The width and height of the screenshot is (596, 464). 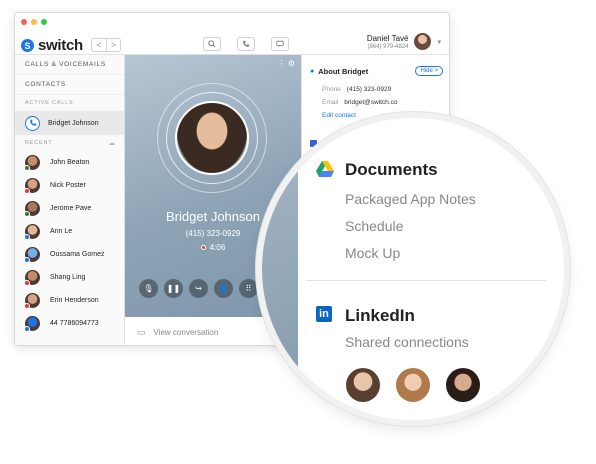 I want to click on contact-name: Shang Ling, so click(x=68, y=277).